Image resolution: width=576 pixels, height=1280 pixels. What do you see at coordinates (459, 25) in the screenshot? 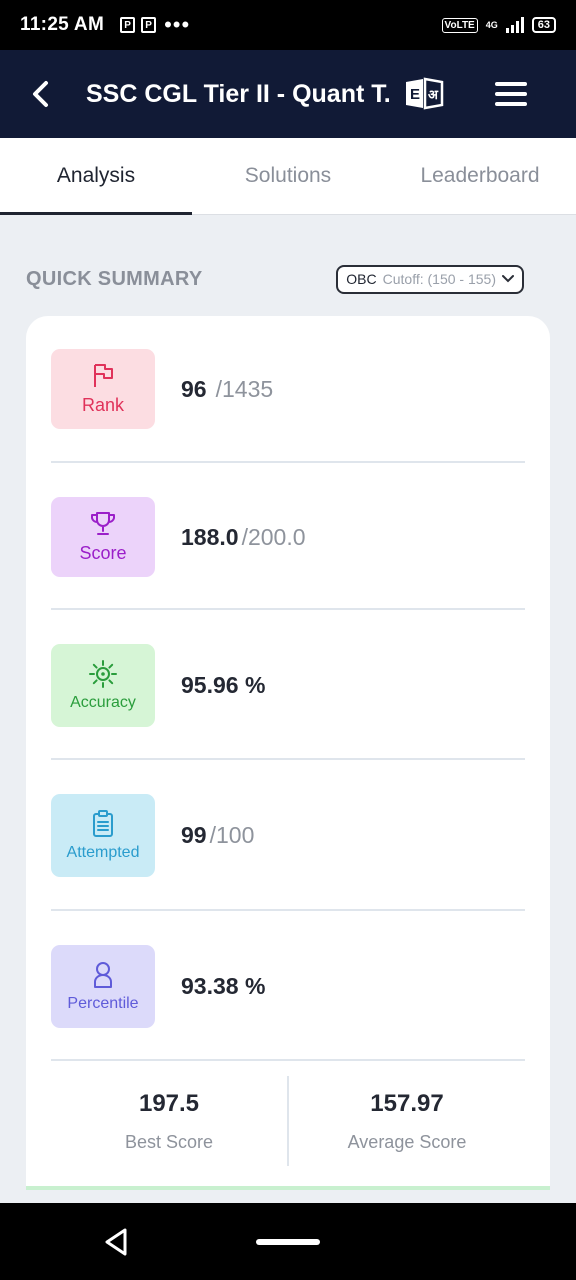
I see `volte-icon: VoLTE` at bounding box center [459, 25].